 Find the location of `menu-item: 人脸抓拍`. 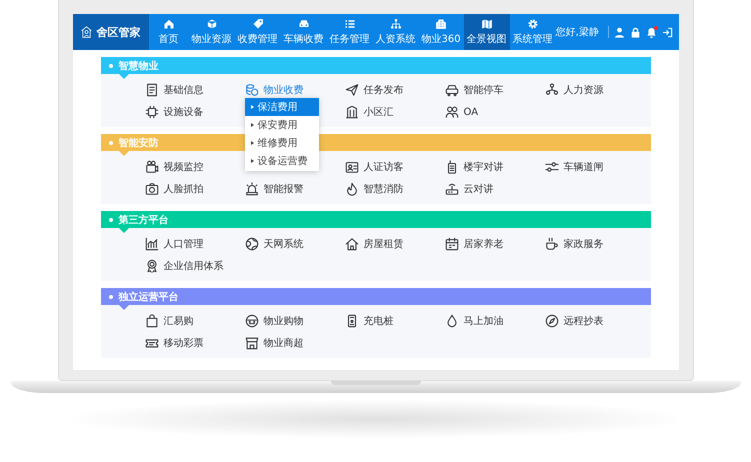

menu-item: 人脸抓拍 is located at coordinates (174, 189).